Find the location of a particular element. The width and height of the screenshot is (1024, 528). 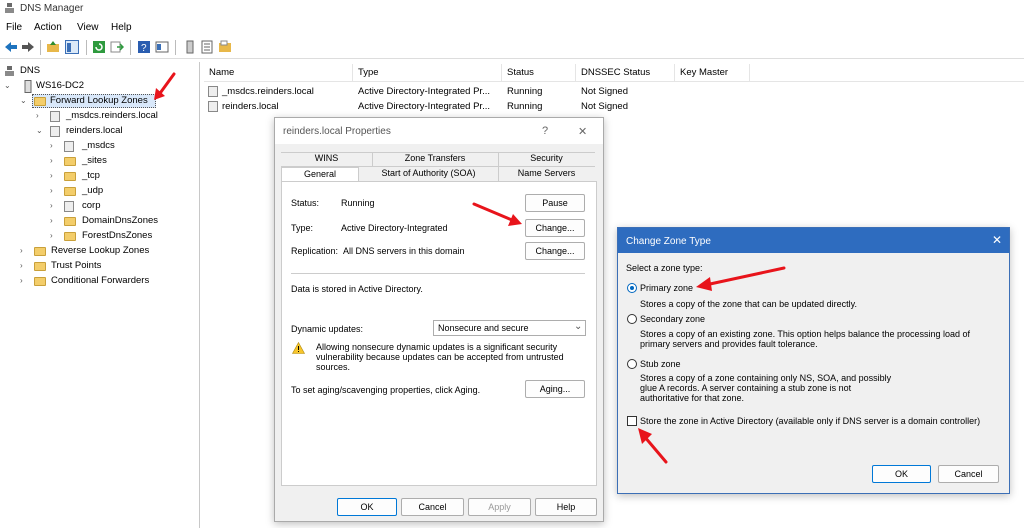

stub-zone-label: Stub zone is located at coordinates (660, 364).